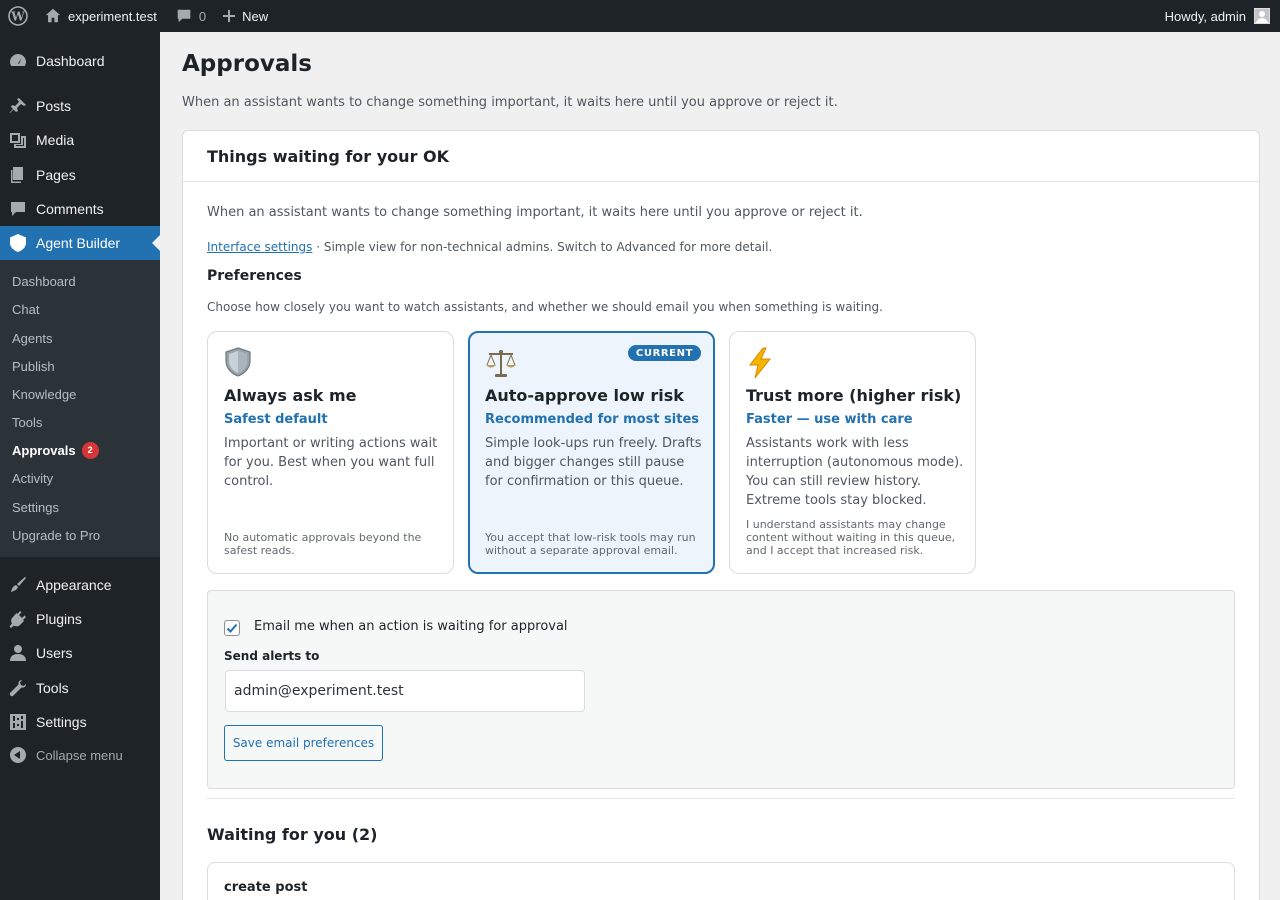 The width and height of the screenshot is (1280, 900). I want to click on menu-tools: Tools, so click(80, 688).